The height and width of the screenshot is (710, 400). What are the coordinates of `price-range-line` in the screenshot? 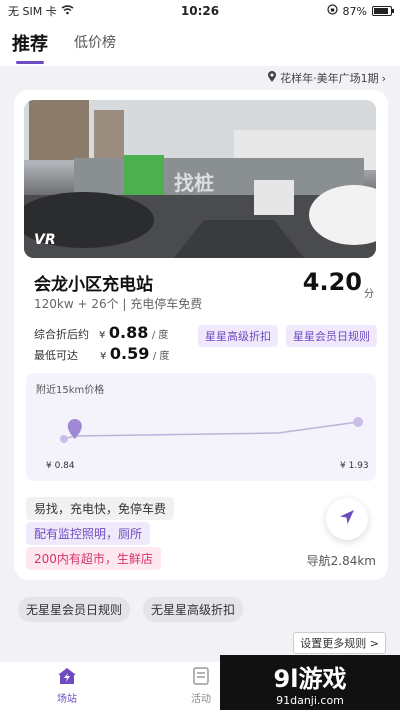 It's located at (211, 430).